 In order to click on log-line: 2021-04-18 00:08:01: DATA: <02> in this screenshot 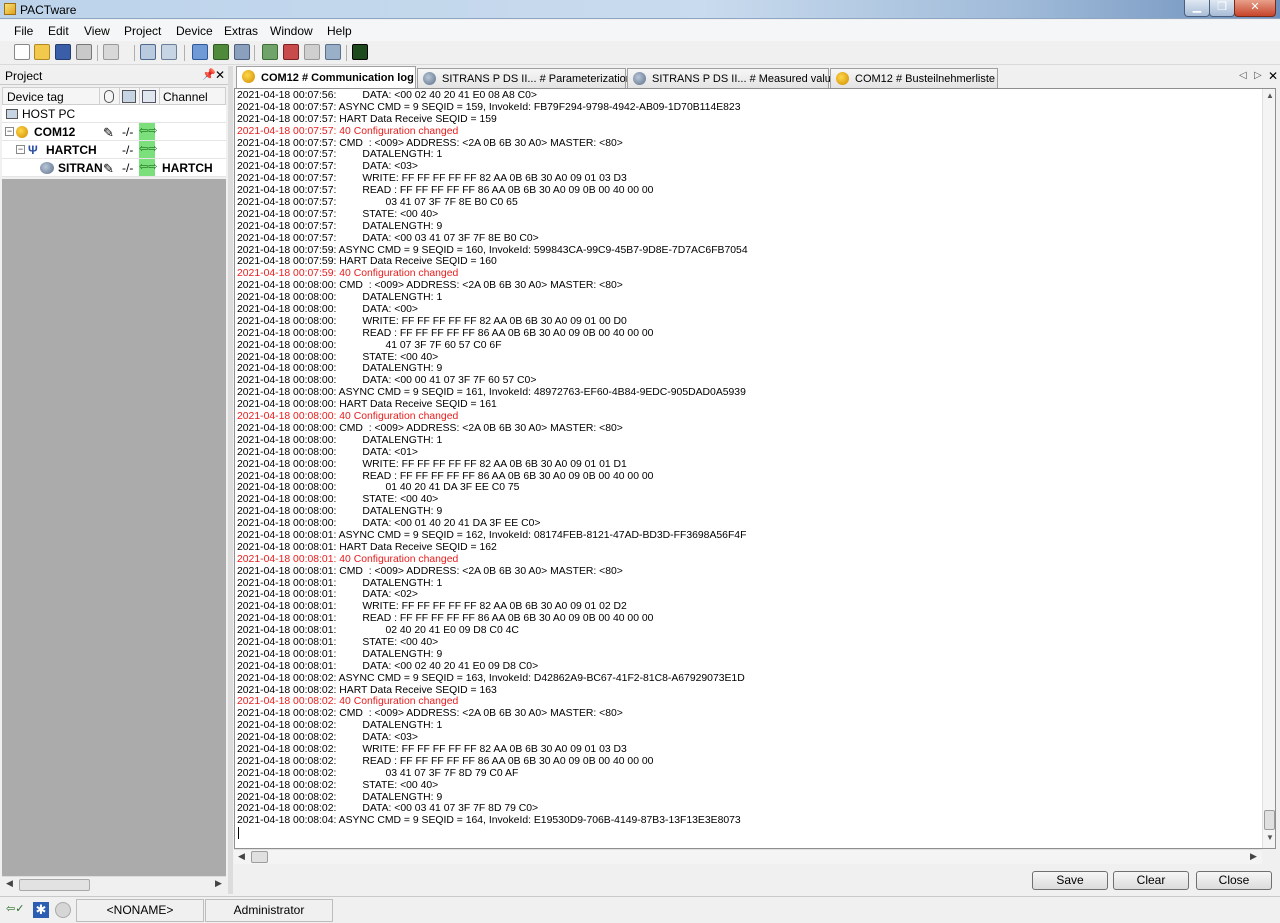, I will do `click(327, 595)`.